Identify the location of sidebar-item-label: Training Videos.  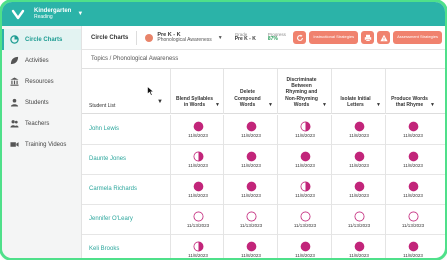
(46, 144).